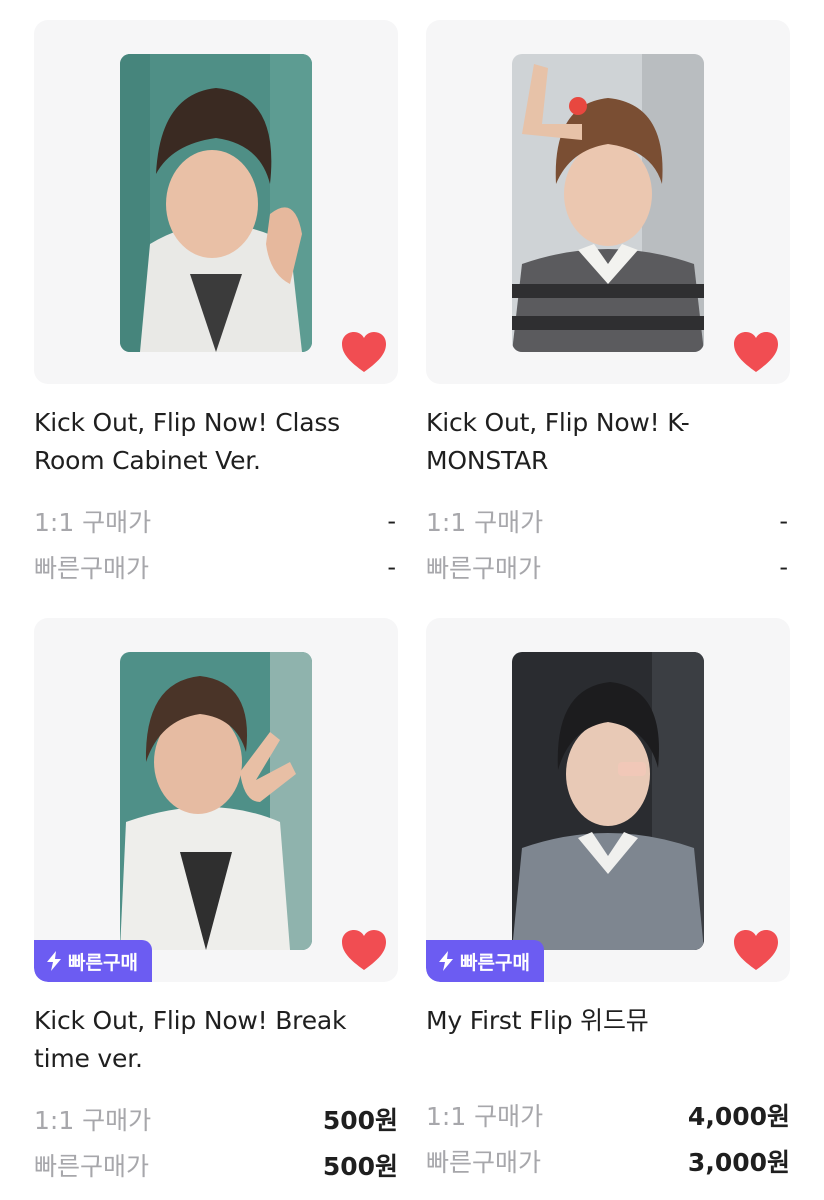  Describe the element at coordinates (608, 1040) in the screenshot. I see `product-title: My First Flip 위드뮤` at that location.